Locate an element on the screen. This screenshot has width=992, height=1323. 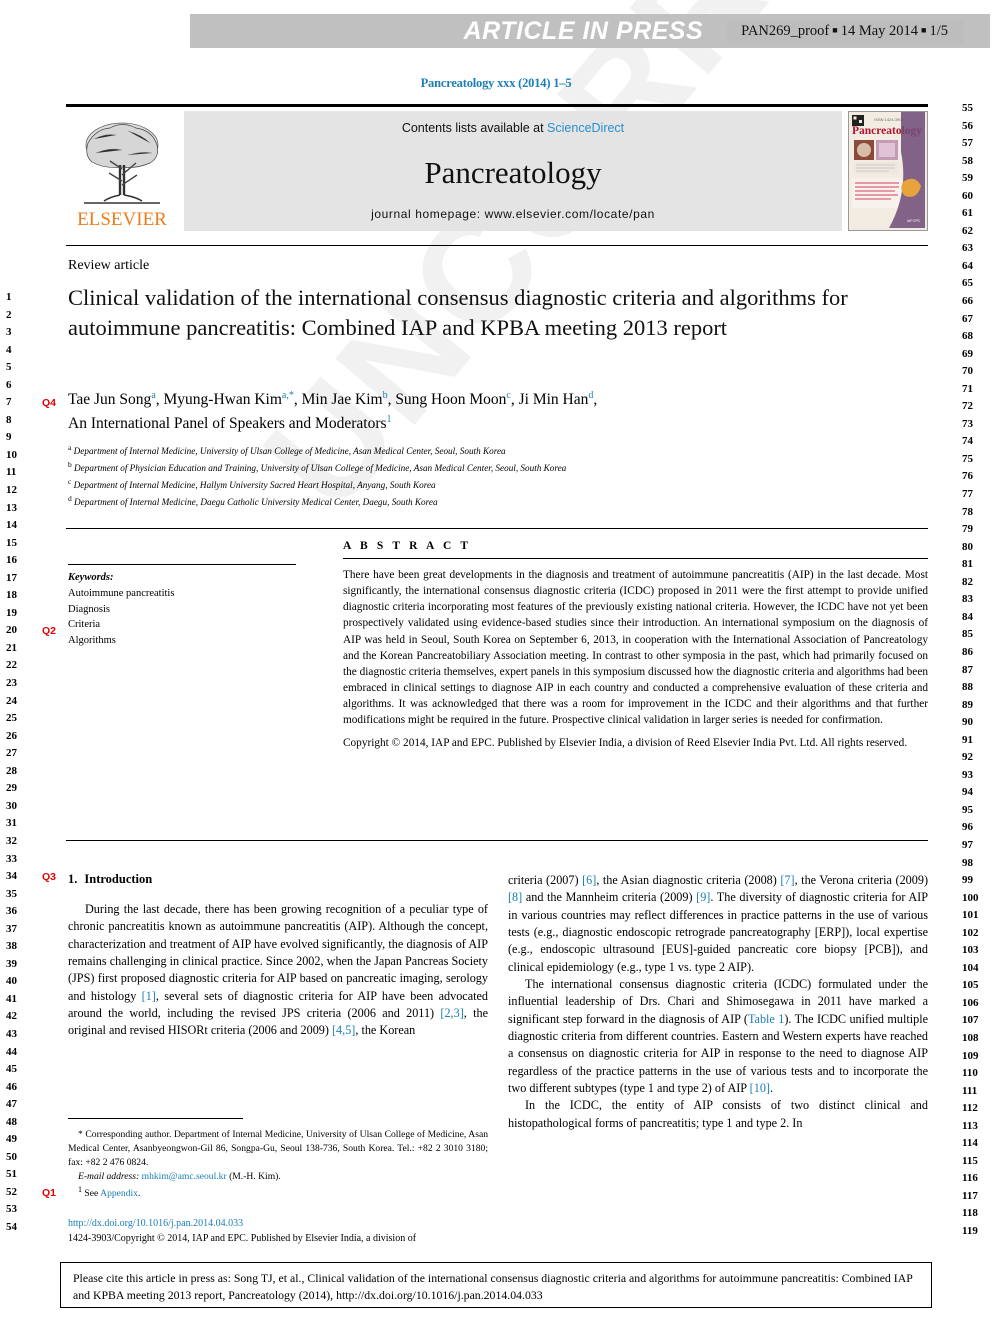
line-number: 66 is located at coordinates (967, 301).